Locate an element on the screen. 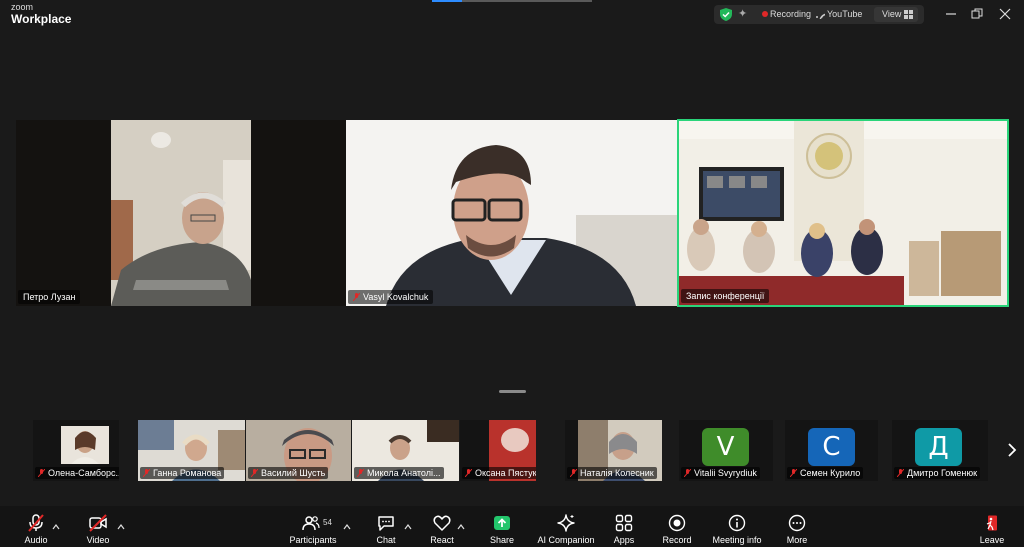  meeting-info-button: Meeting info is located at coordinates (737, 526).